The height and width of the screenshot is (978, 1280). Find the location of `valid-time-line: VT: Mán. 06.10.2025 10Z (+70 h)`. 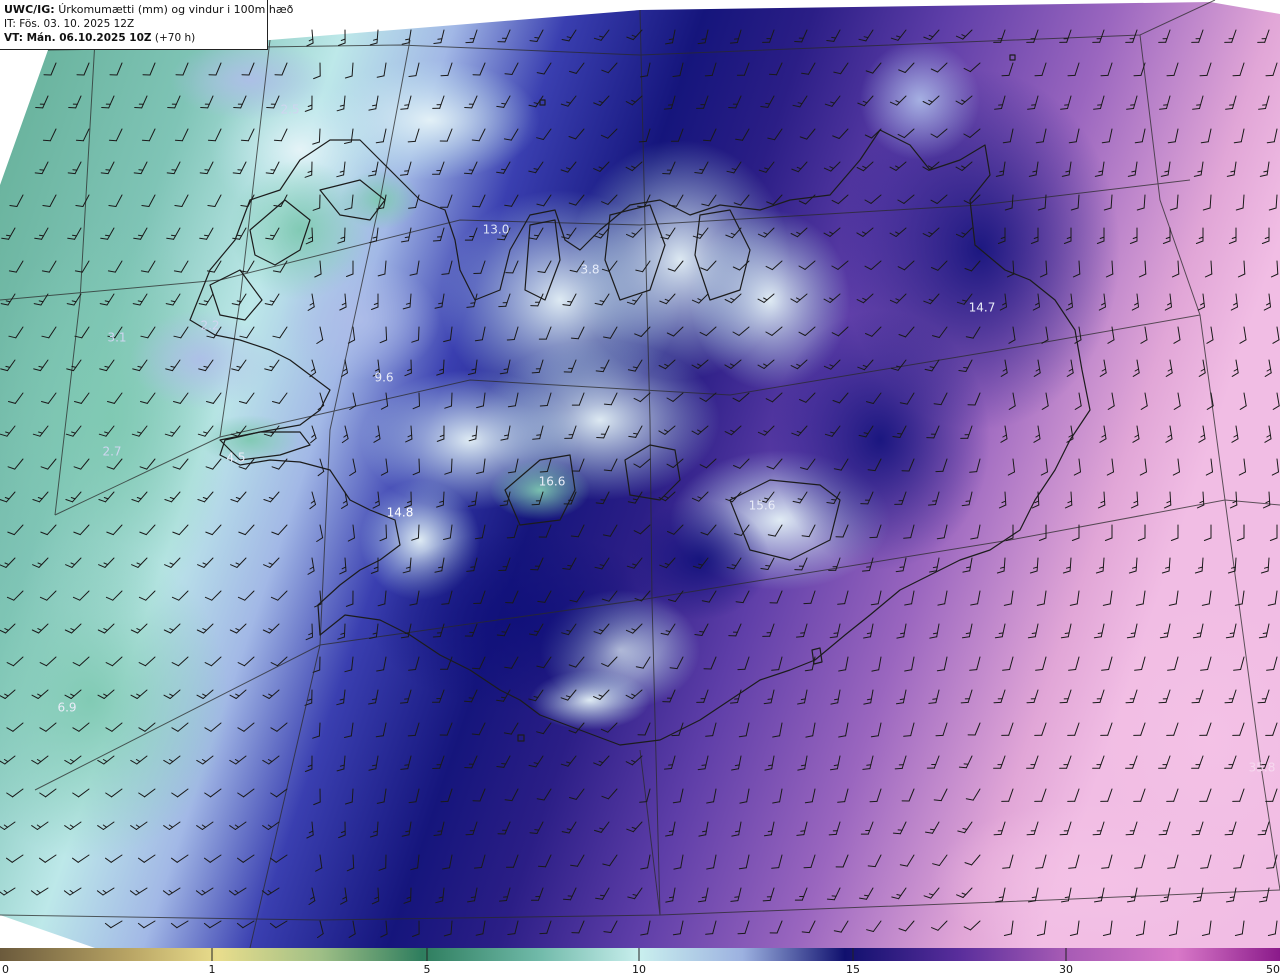

valid-time-line: VT: Mán. 06.10.2025 10Z (+70 h) is located at coordinates (133, 38).